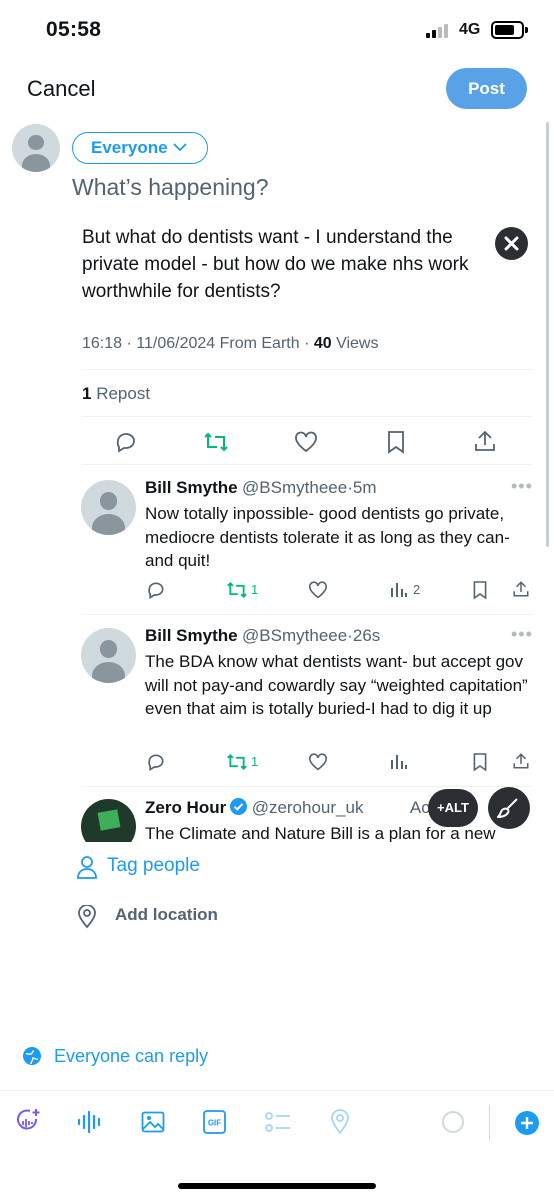 The width and height of the screenshot is (554, 1200). Describe the element at coordinates (61, 89) in the screenshot. I see `cancel-button: Cancel` at that location.